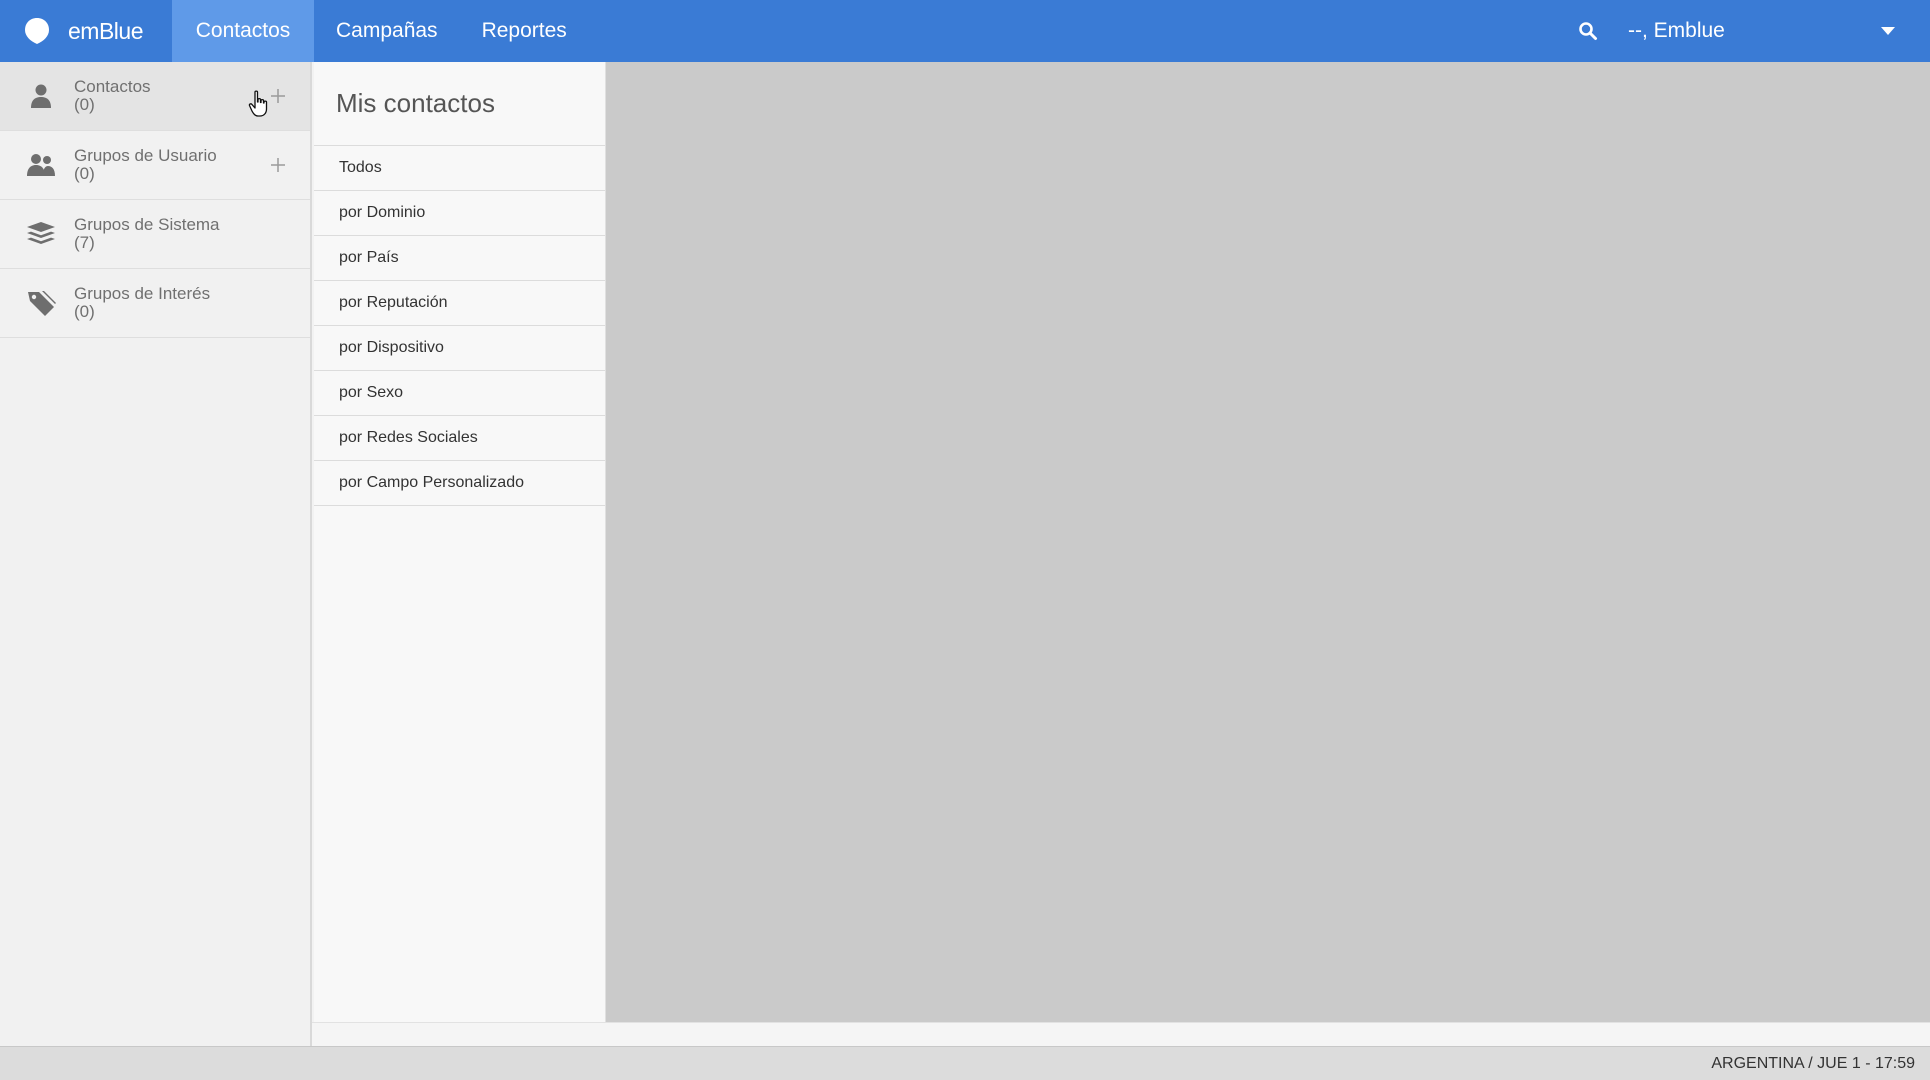  I want to click on filter-por-dominio: por Dominio, so click(459, 213).